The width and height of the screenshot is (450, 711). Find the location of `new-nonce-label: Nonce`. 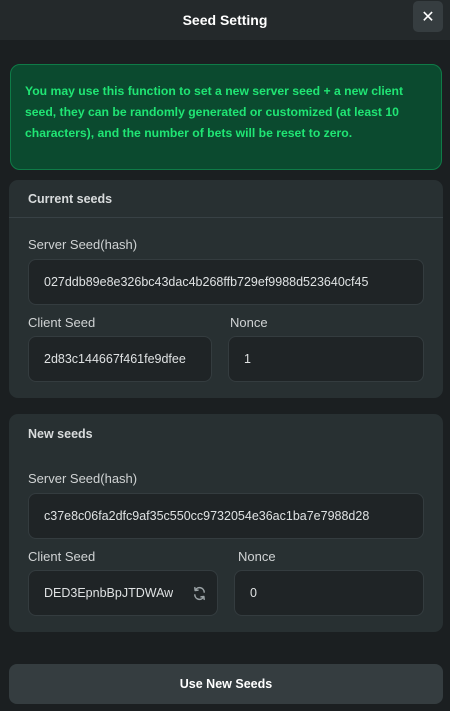

new-nonce-label: Nonce is located at coordinates (257, 556).